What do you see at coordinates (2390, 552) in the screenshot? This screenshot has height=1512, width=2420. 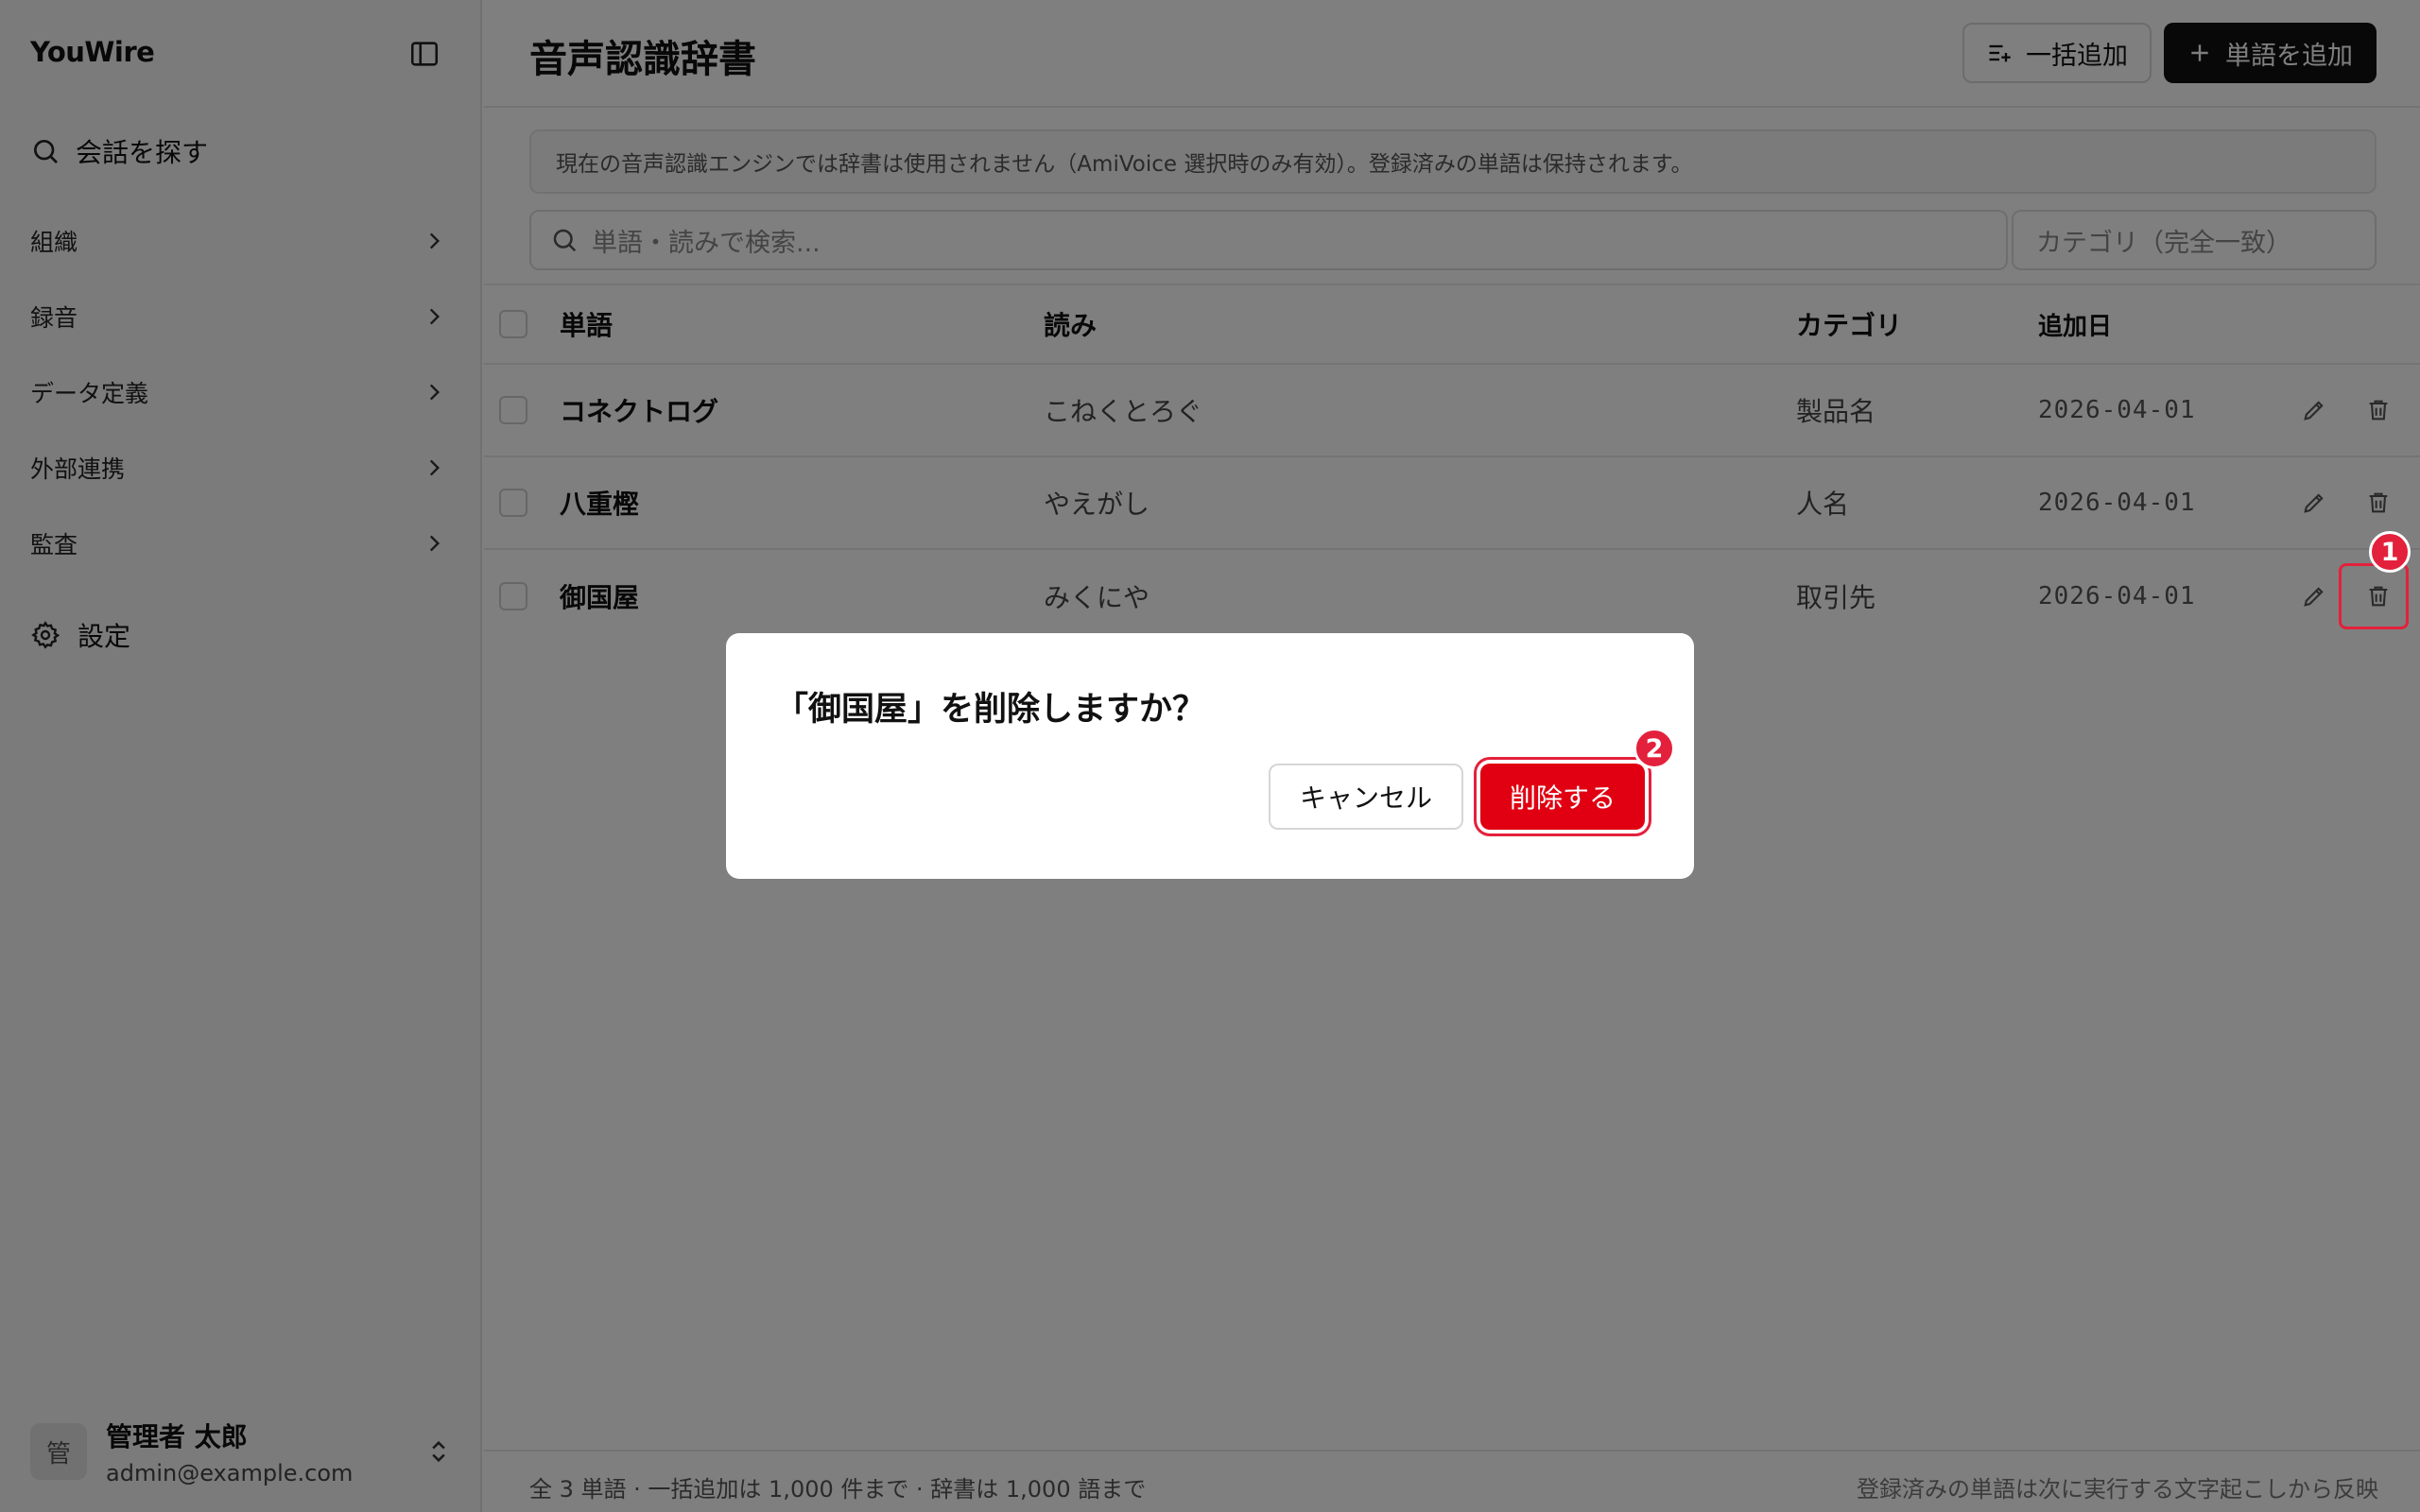 I see `annotation-badge-1: 1` at bounding box center [2390, 552].